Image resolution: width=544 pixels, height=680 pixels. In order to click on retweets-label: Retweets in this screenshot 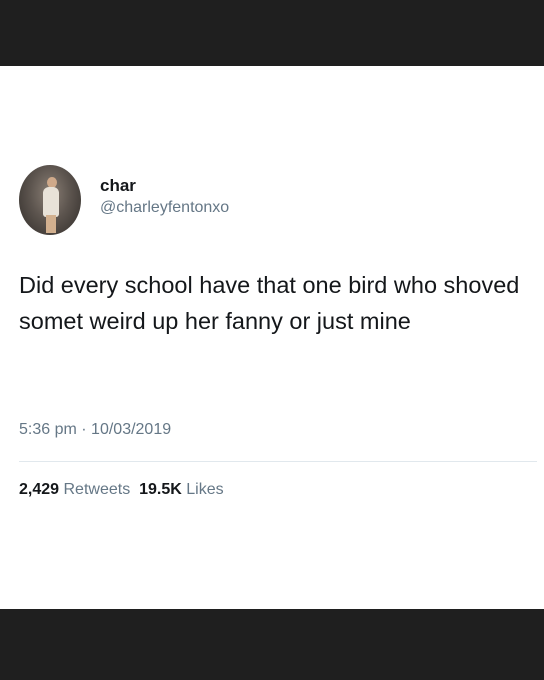, I will do `click(97, 489)`.